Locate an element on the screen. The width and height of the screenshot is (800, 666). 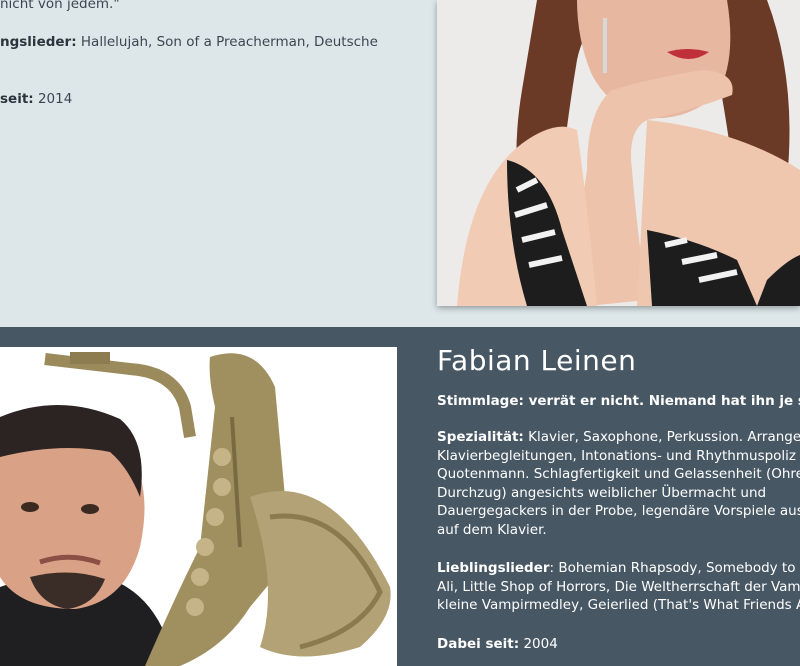
member-since-label: seit: is located at coordinates (17, 99).